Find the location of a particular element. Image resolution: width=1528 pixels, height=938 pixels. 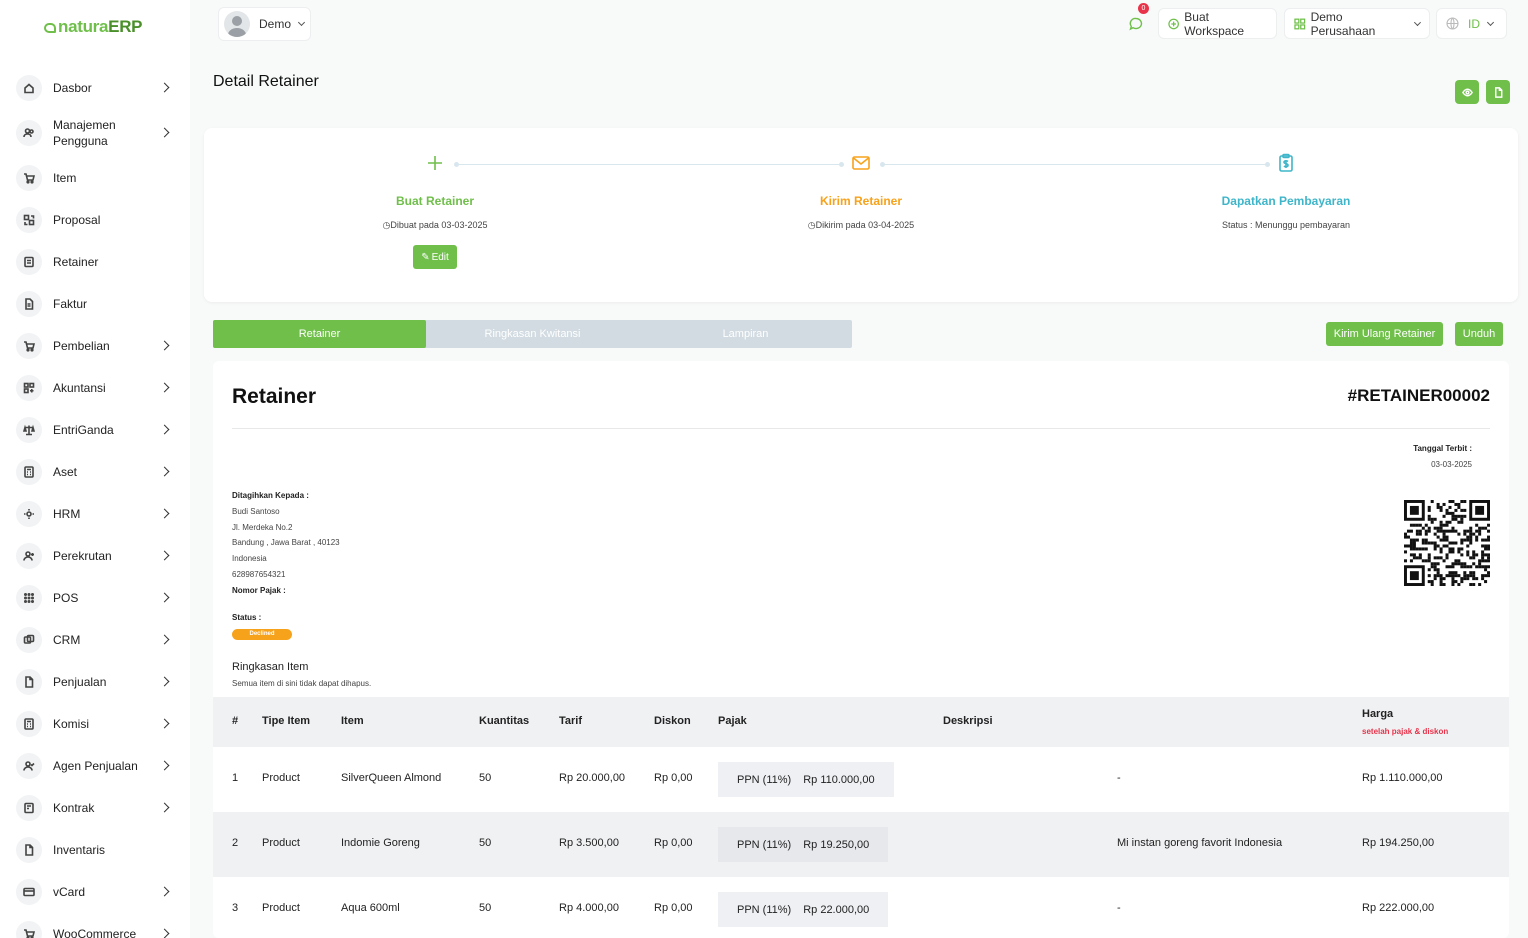

billed-country: Indonesia is located at coordinates (249, 558).